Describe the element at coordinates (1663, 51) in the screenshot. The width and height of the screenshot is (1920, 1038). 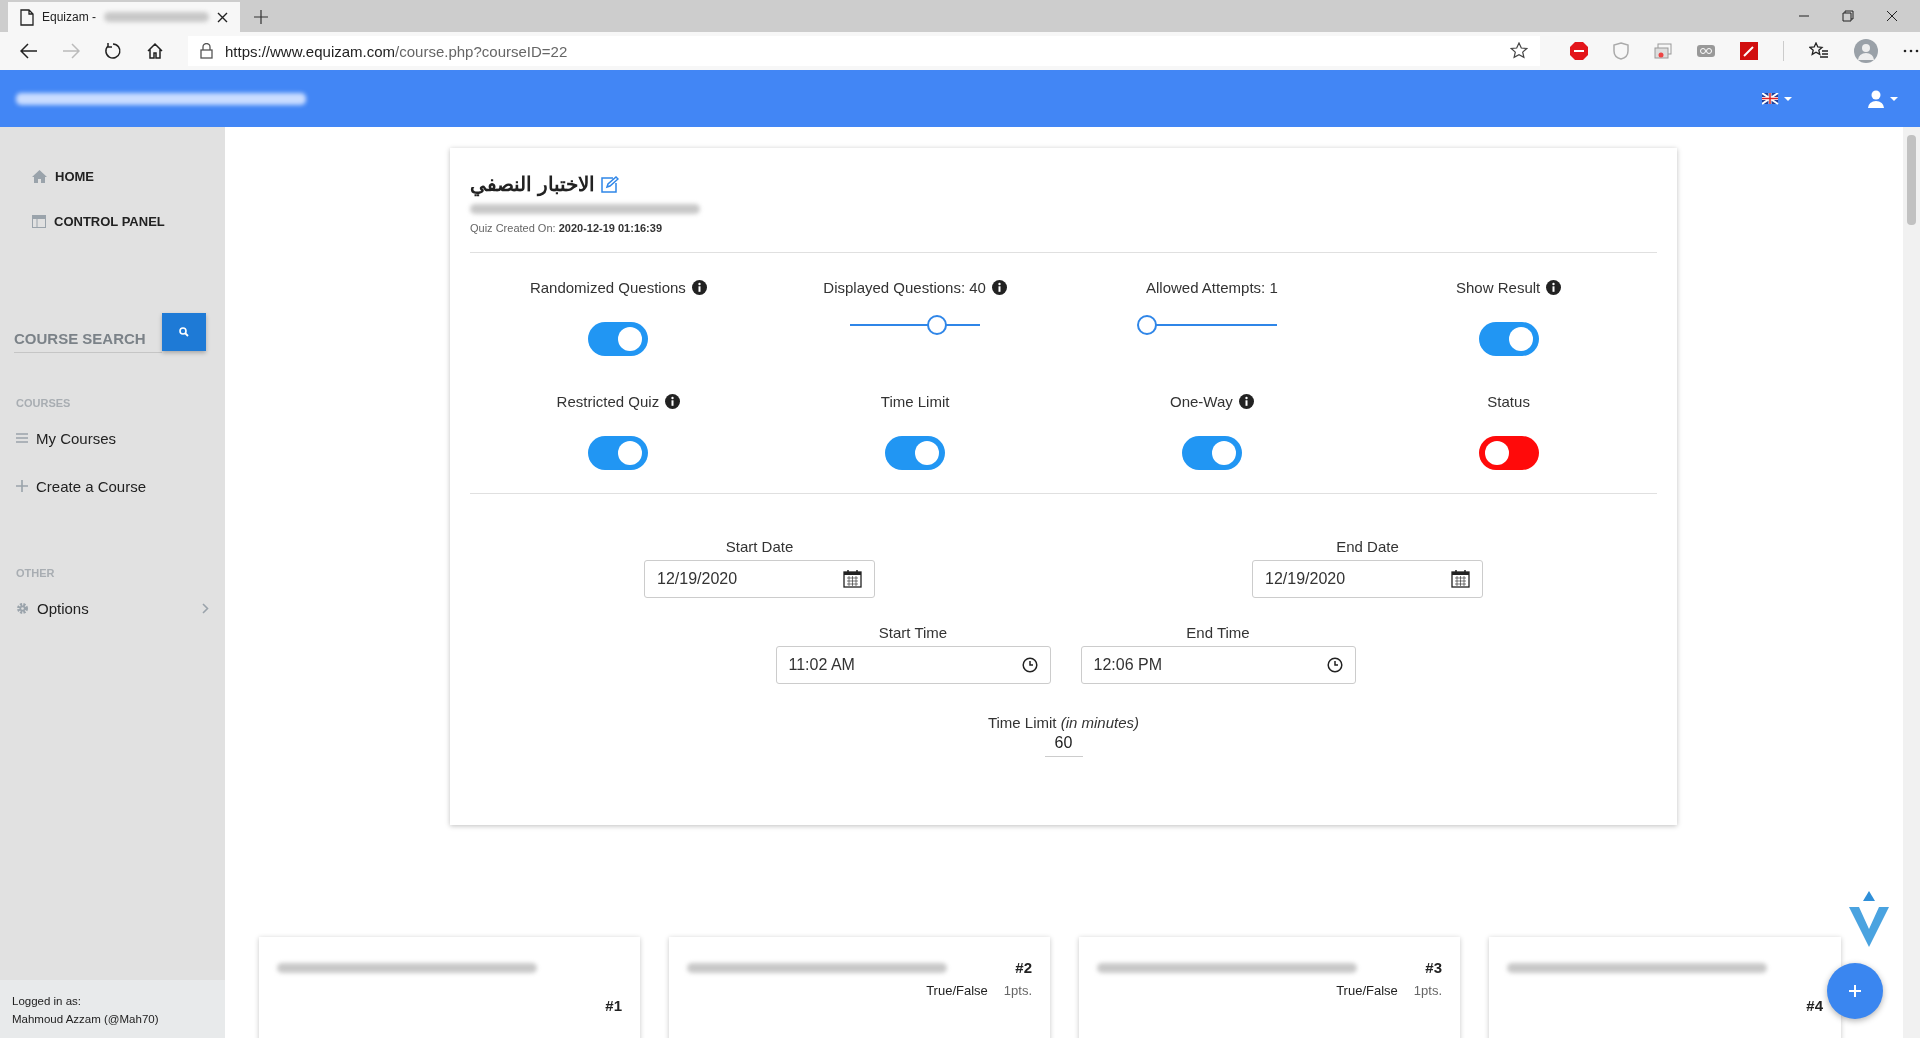
I see `cards-icon` at that location.